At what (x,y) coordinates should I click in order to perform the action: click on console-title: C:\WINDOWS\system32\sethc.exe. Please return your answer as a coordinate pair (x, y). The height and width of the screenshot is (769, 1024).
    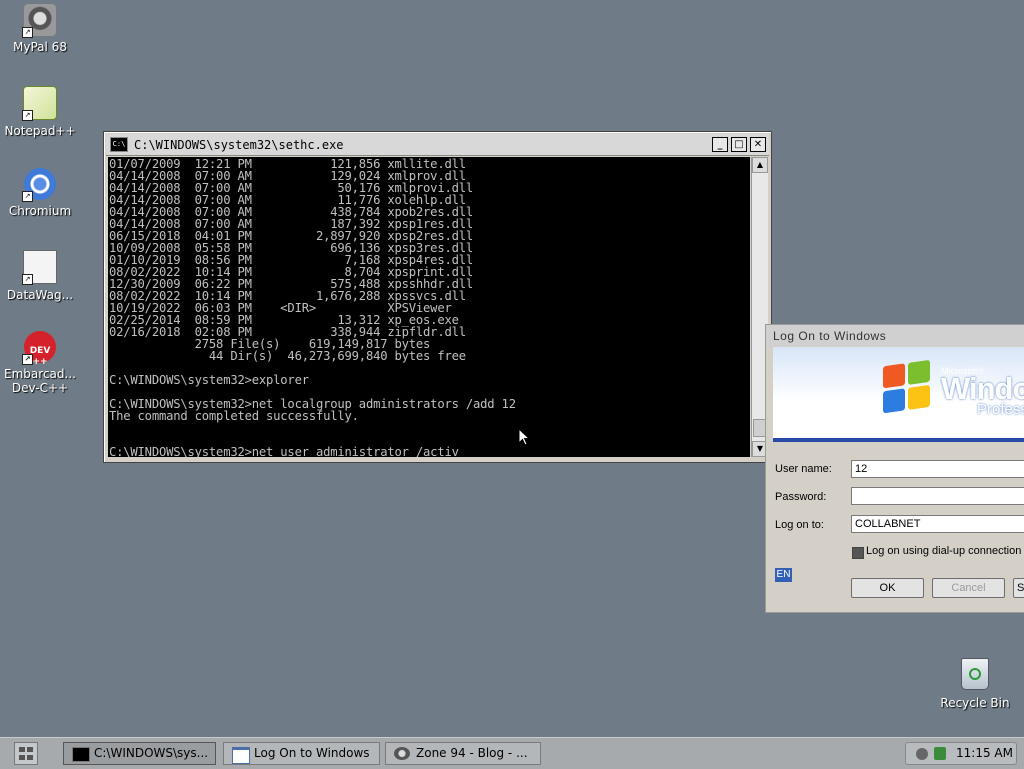
    Looking at the image, I should click on (239, 144).